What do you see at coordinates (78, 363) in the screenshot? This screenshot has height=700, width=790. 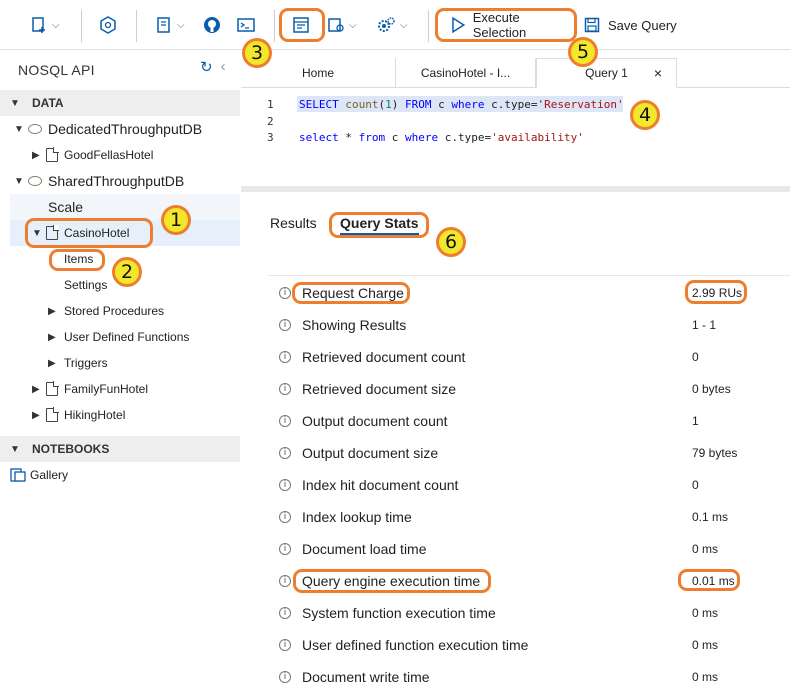 I see `tree-triggers: ▶ Triggers` at bounding box center [78, 363].